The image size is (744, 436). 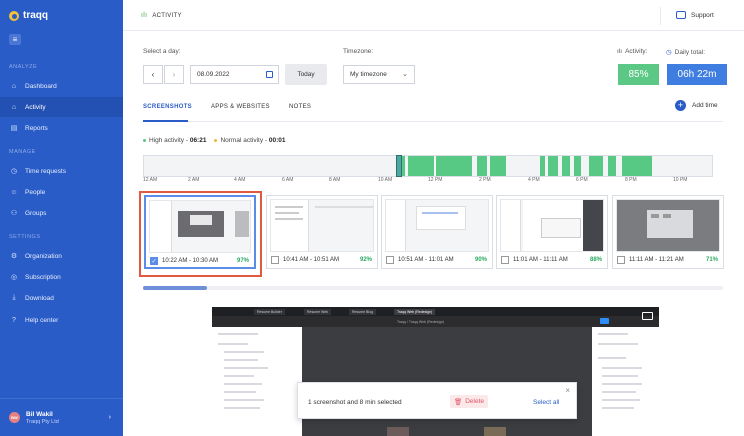 What do you see at coordinates (711, 260) in the screenshot?
I see `screenshot-activity-percent: 71%` at bounding box center [711, 260].